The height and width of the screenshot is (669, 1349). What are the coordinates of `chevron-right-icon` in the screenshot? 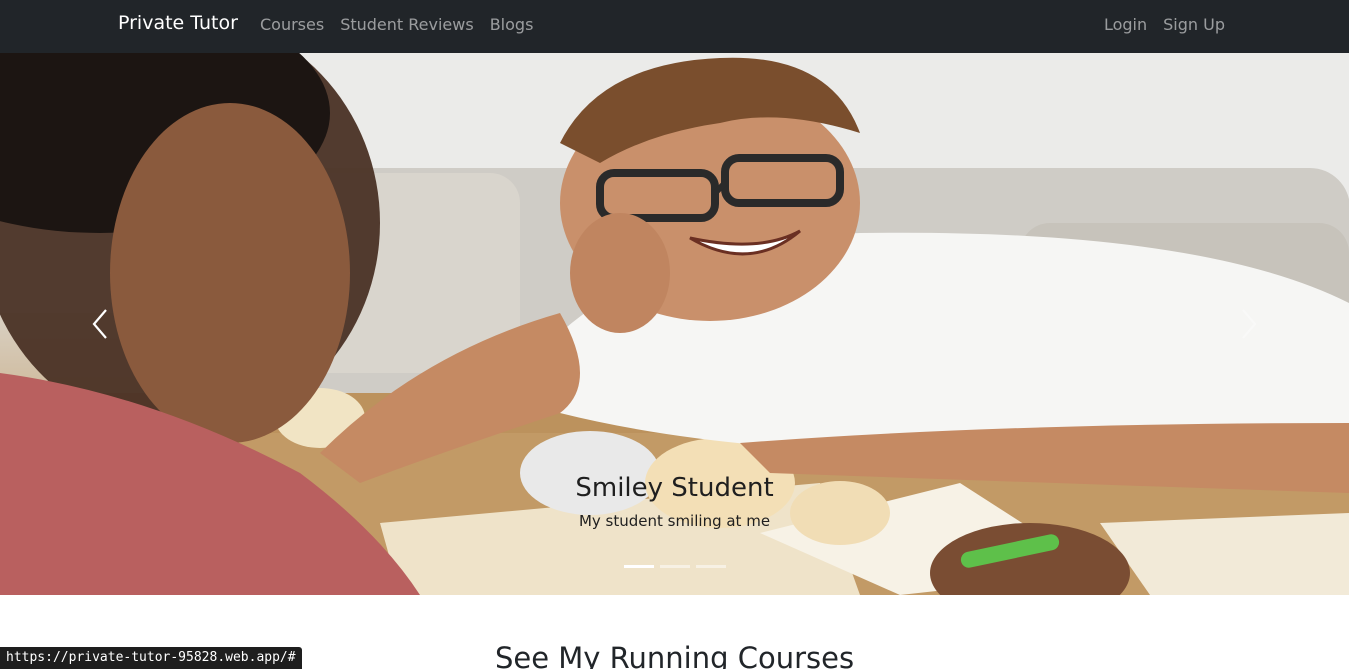 It's located at (1249, 324).